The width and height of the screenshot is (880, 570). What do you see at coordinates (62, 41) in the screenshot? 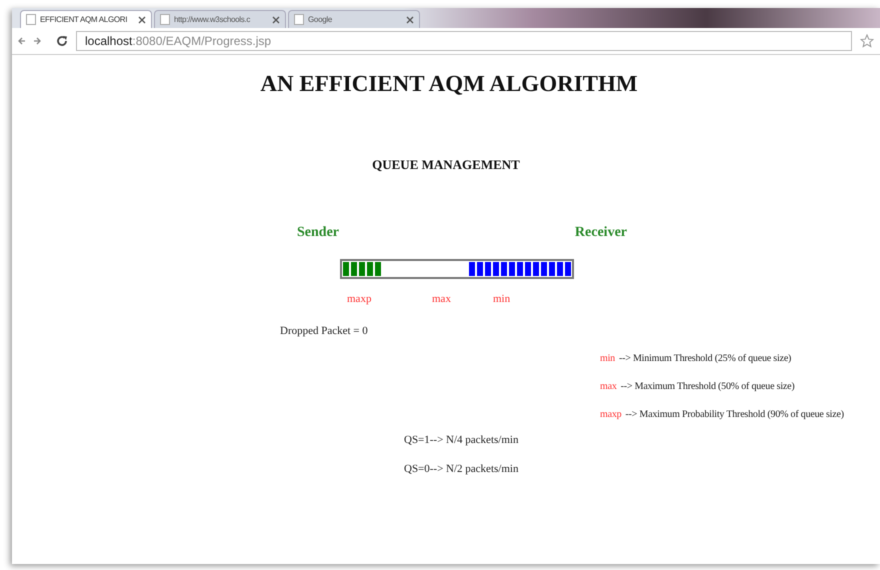
I see `reload-icon` at bounding box center [62, 41].